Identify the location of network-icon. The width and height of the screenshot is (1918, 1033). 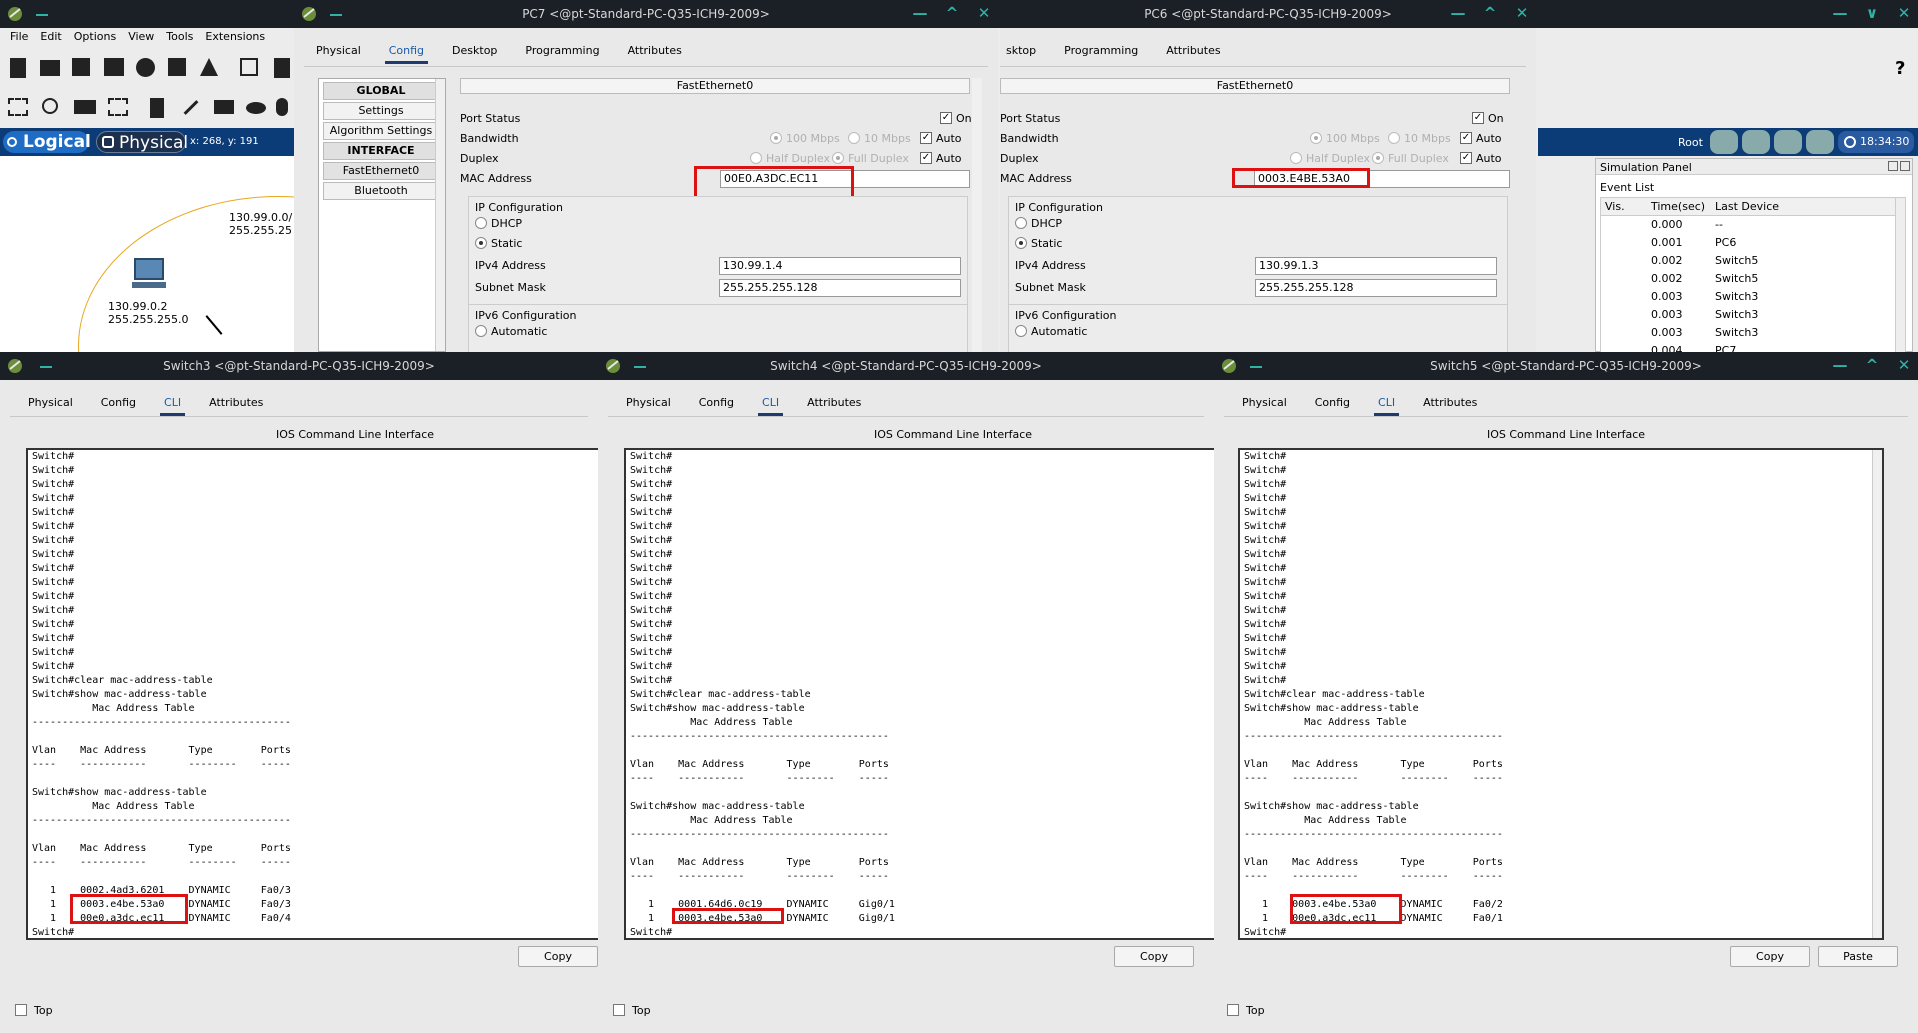
(177, 67).